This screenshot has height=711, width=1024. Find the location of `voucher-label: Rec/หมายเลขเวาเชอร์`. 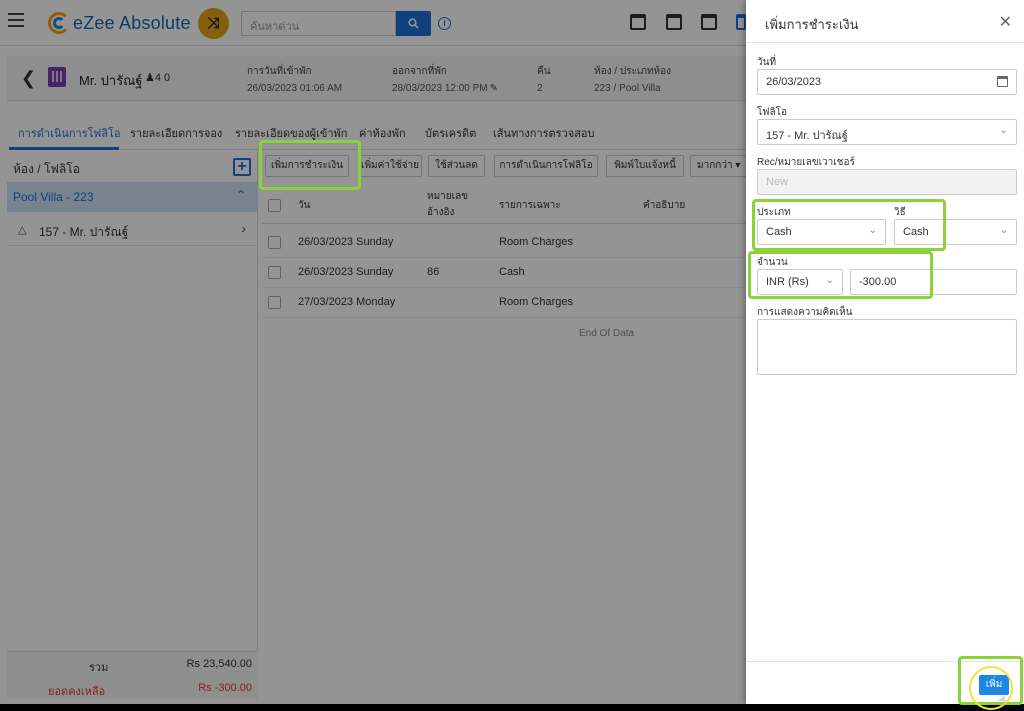

voucher-label: Rec/หมายเลขเวาเชอร์ is located at coordinates (806, 162).